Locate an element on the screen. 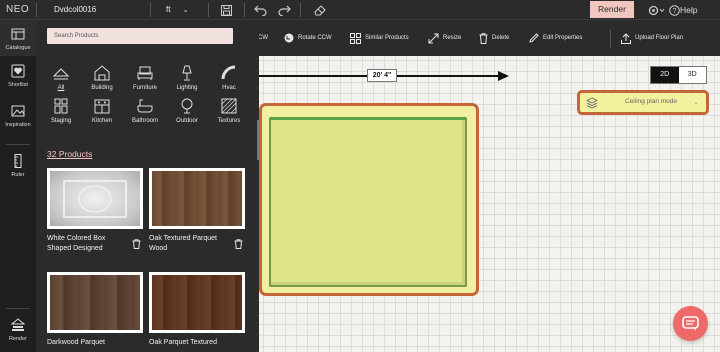 The width and height of the screenshot is (720, 352). edit-properties-button: Edit Properties is located at coordinates (555, 38).